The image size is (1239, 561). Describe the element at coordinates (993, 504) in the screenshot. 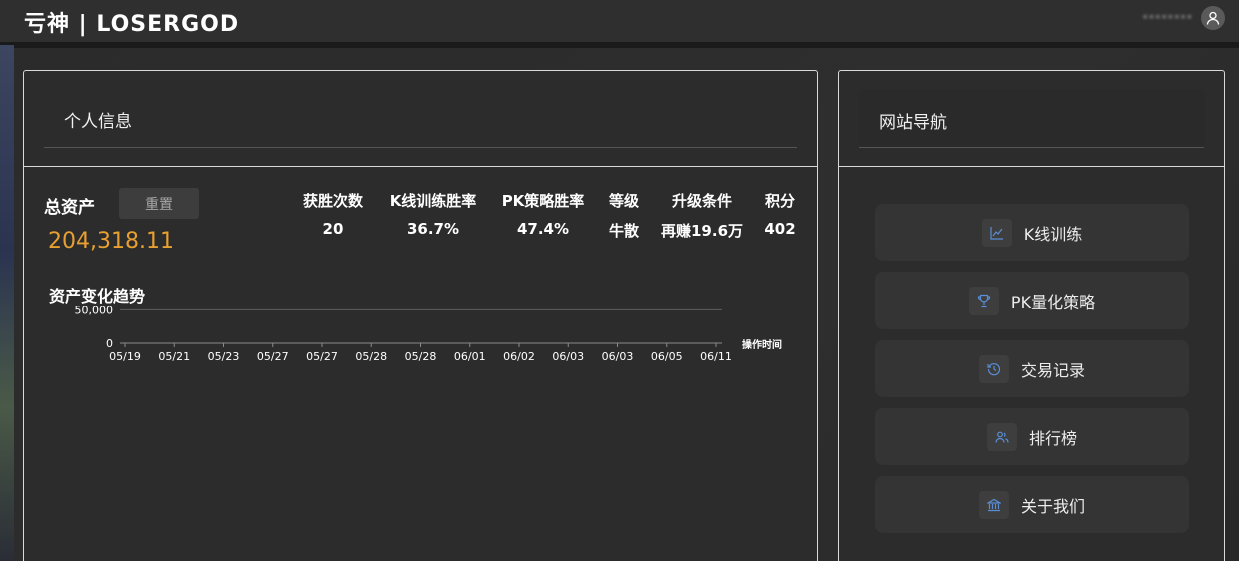

I see `bank-icon` at that location.